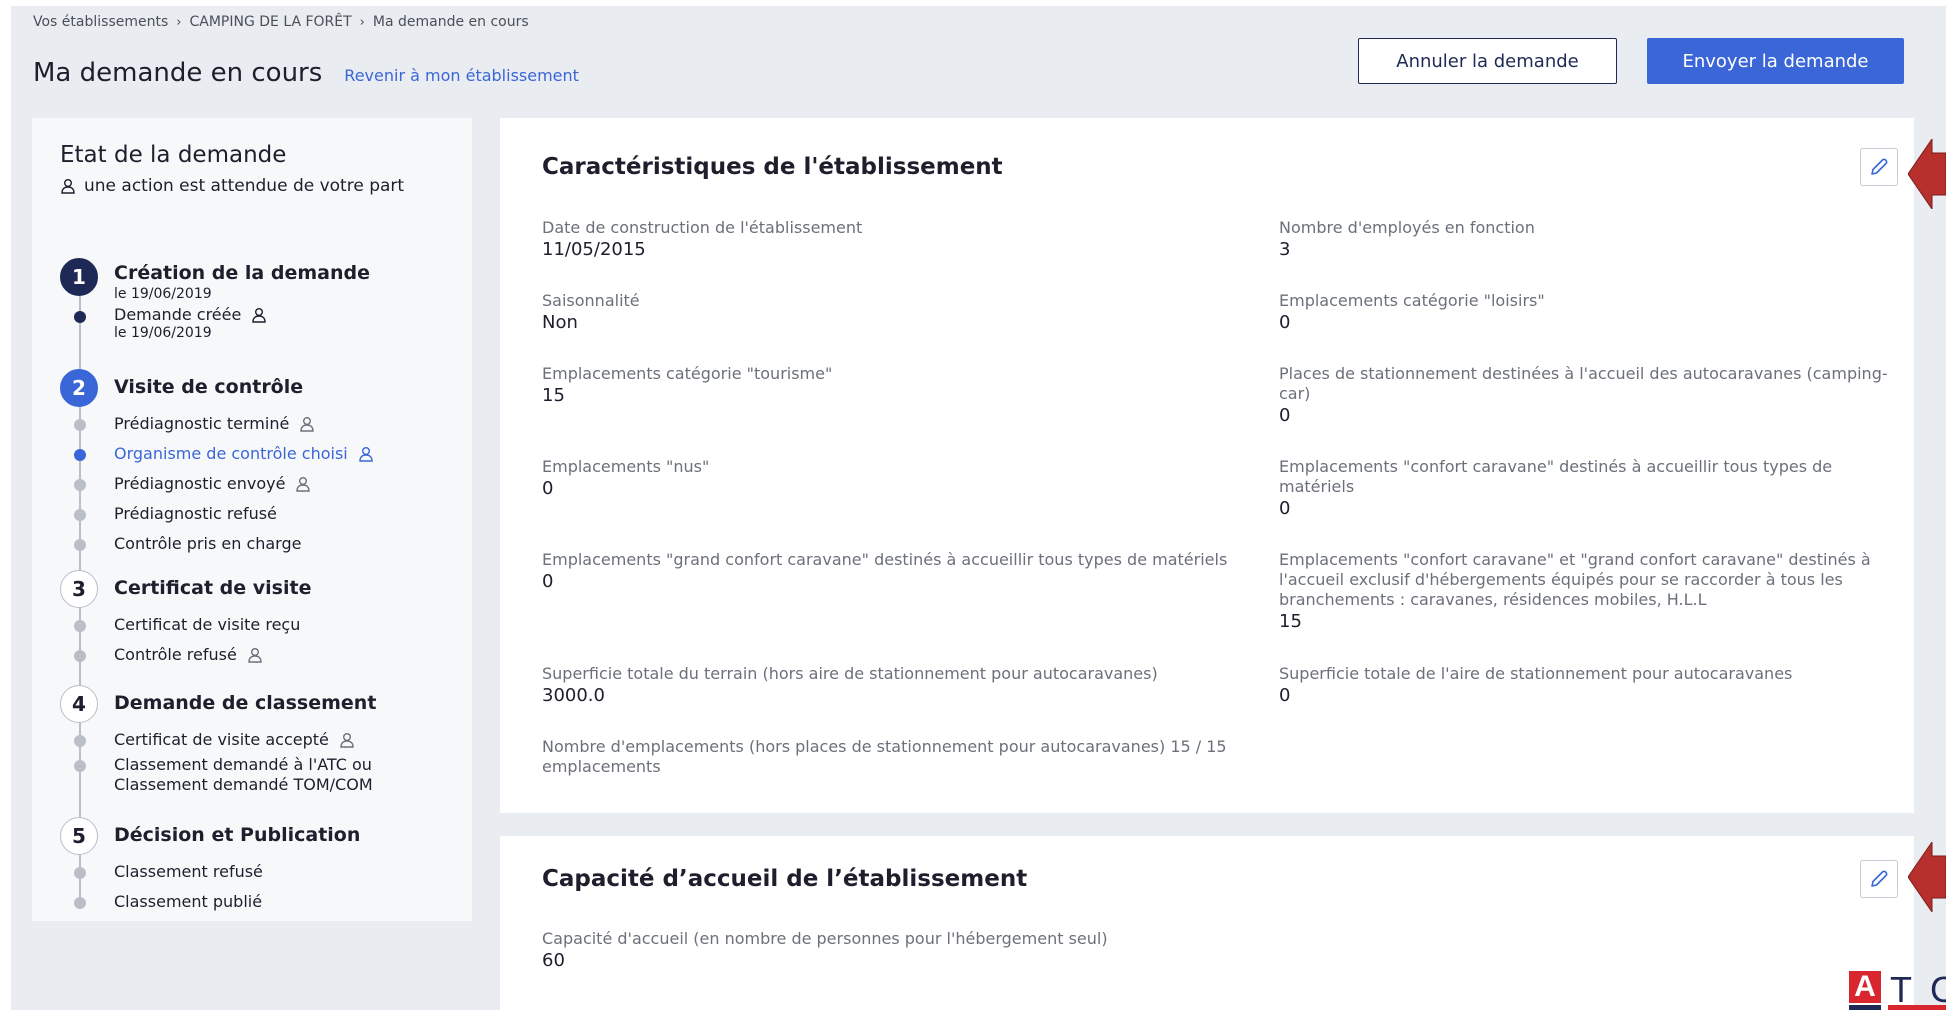  I want to click on substep-label: Classement refusé, so click(188, 871).